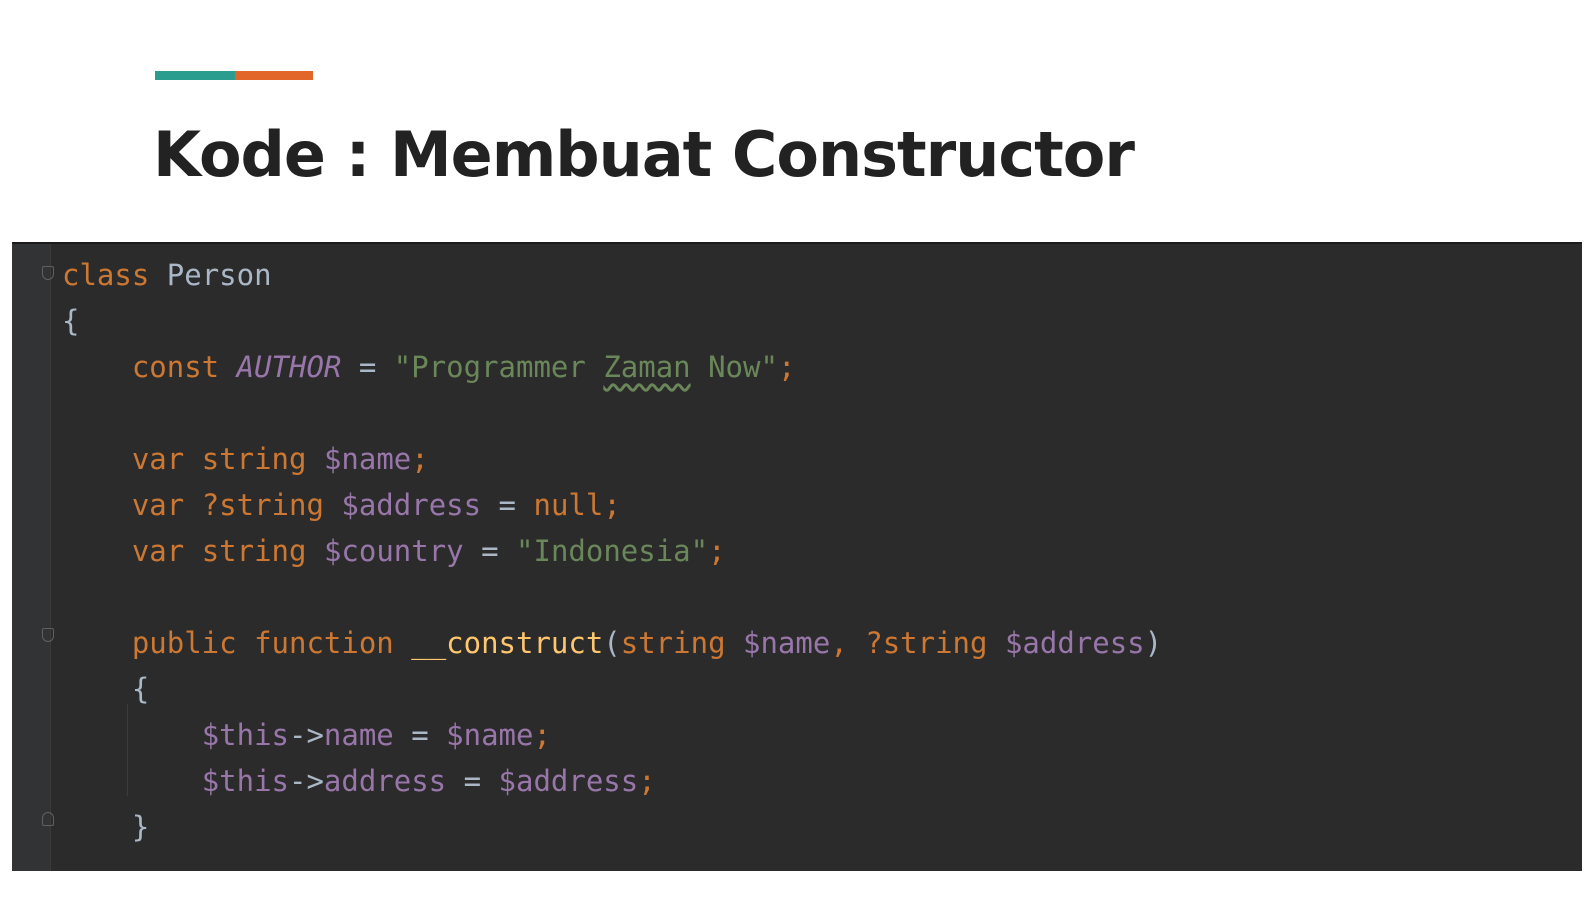 The height and width of the screenshot is (901, 1594). I want to click on code-line-1: class Person, so click(612, 275).